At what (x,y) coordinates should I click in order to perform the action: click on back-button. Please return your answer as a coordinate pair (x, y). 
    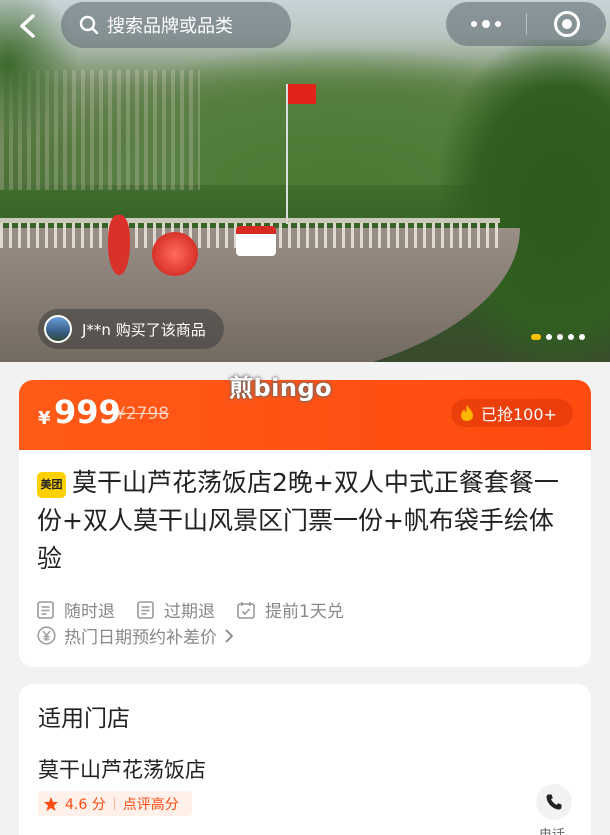
    Looking at the image, I should click on (28, 26).